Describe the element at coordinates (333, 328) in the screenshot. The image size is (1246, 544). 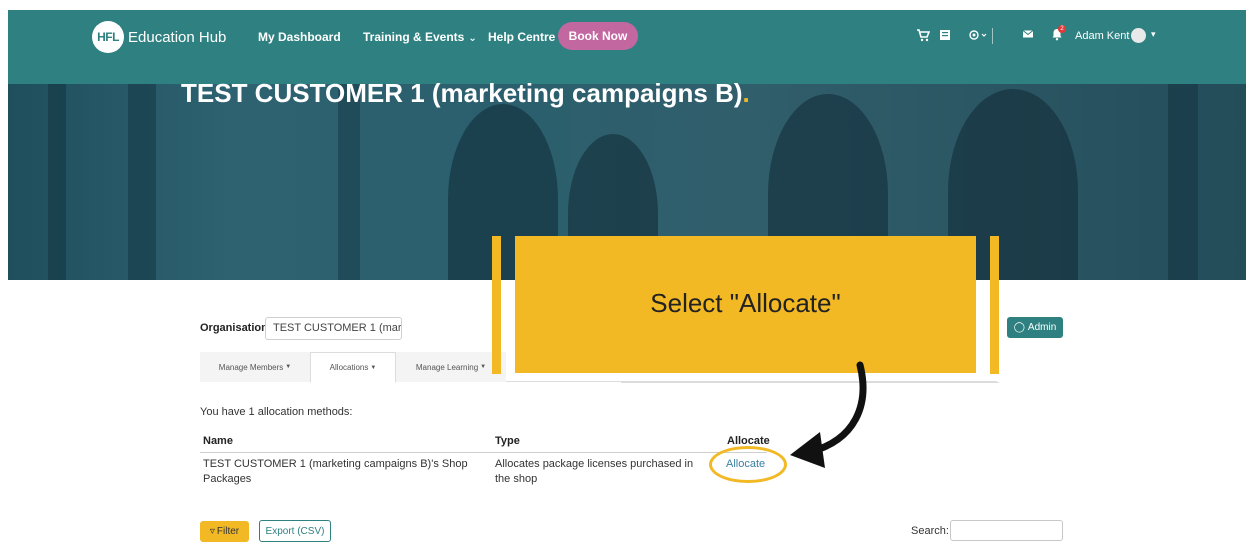
I see `organisation-select: TEST CUSTOMER 1 (marketing campaigns B)` at that location.